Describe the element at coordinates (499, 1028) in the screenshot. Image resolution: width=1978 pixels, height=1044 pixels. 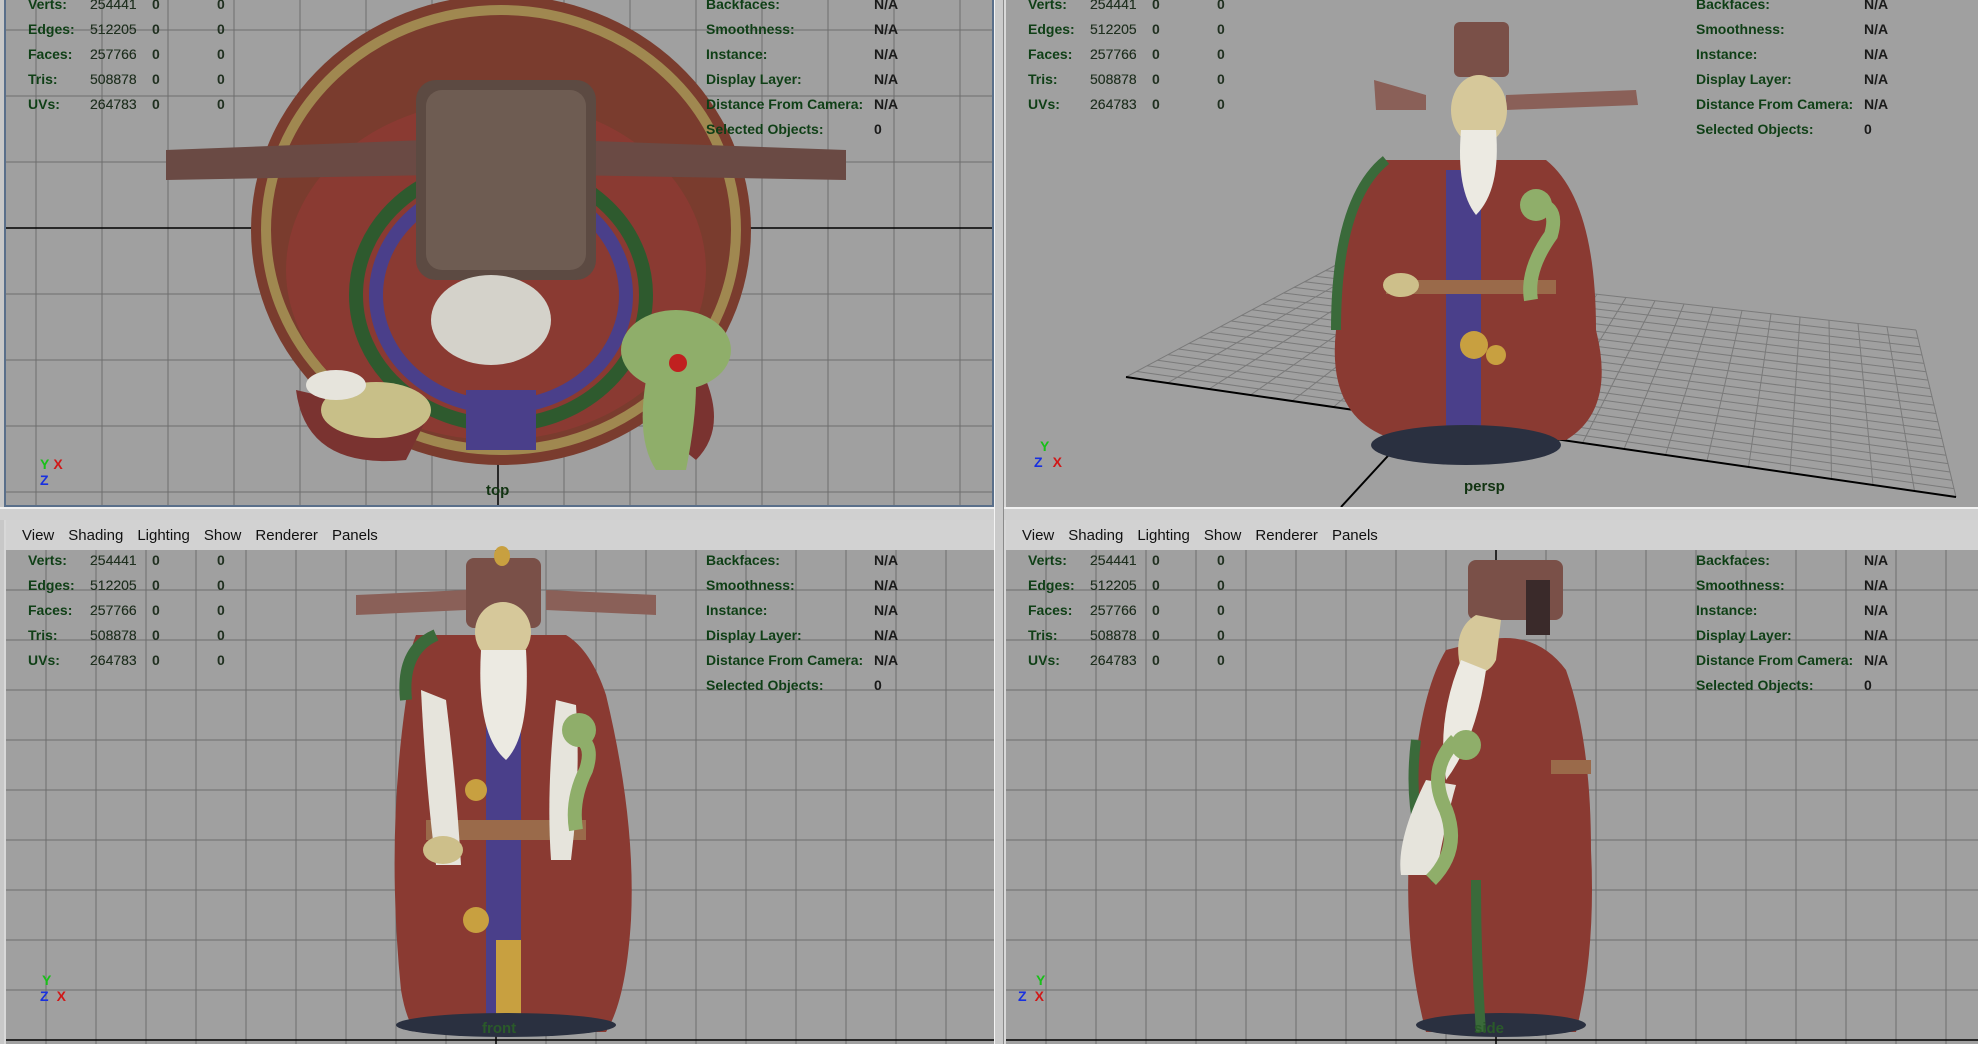
I see `camera-label: front` at that location.